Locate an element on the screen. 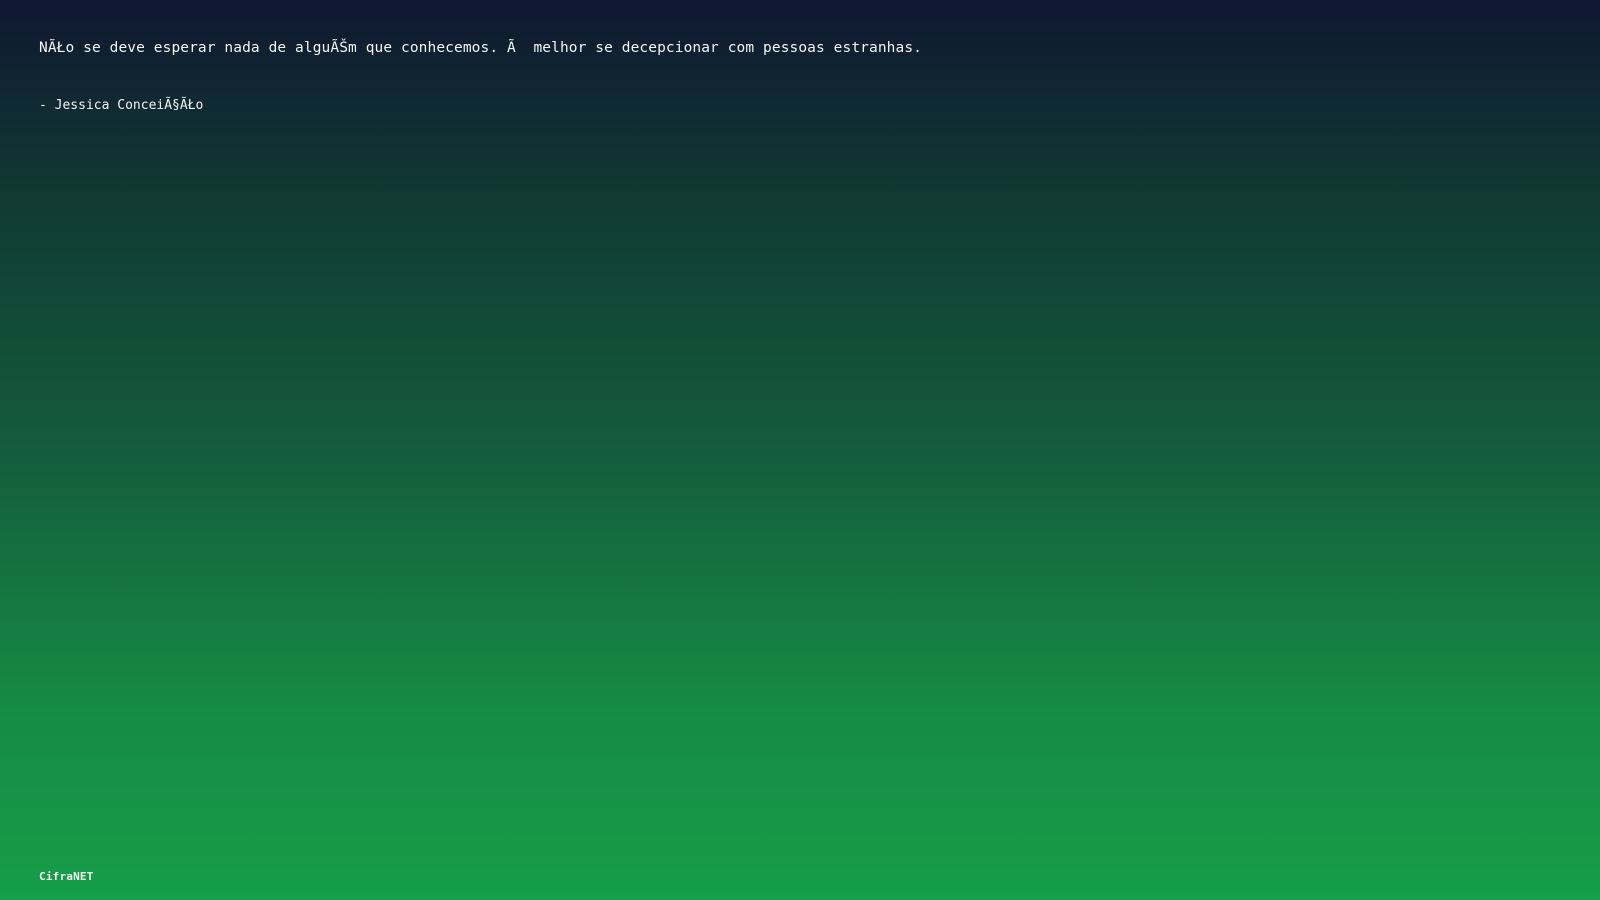 The height and width of the screenshot is (900, 1600). quote-author: - Jessica ConceiÃ§ÃŁo is located at coordinates (121, 105).